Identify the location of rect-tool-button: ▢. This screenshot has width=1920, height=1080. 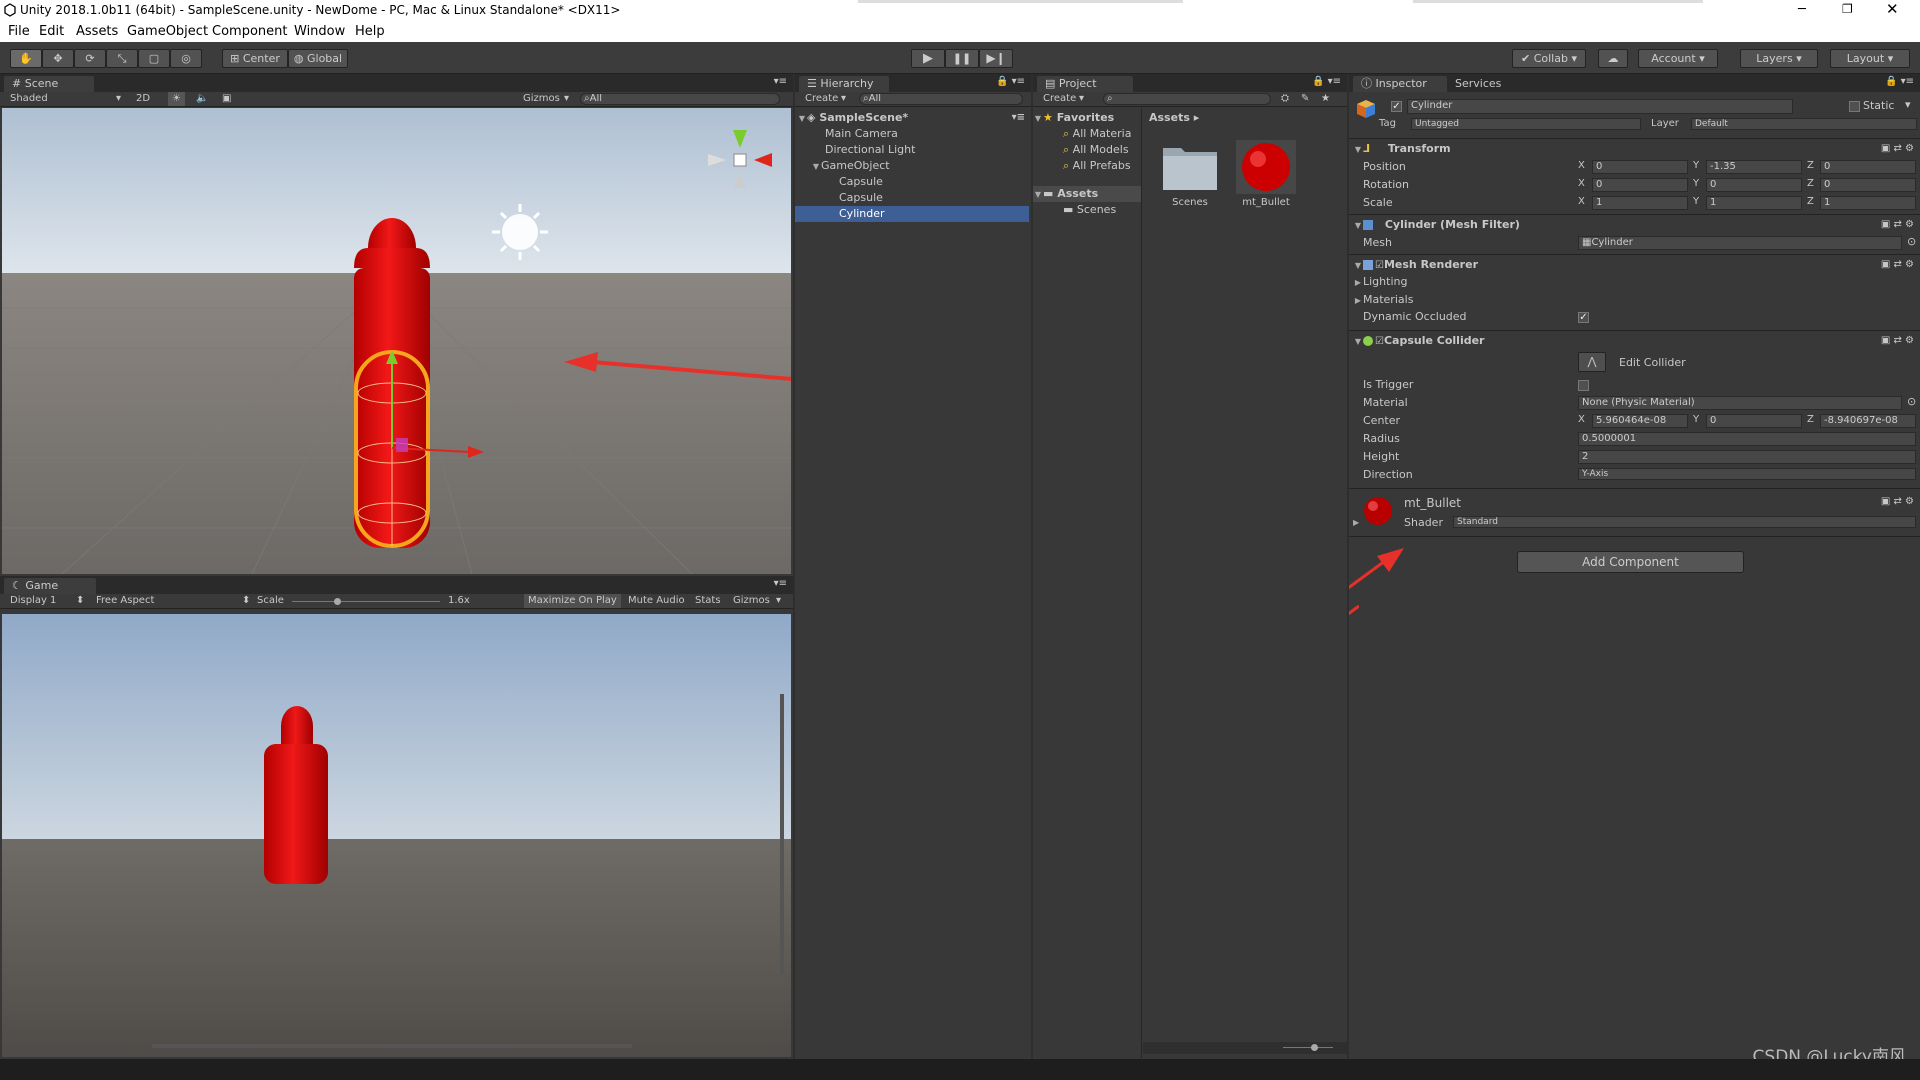
(154, 58).